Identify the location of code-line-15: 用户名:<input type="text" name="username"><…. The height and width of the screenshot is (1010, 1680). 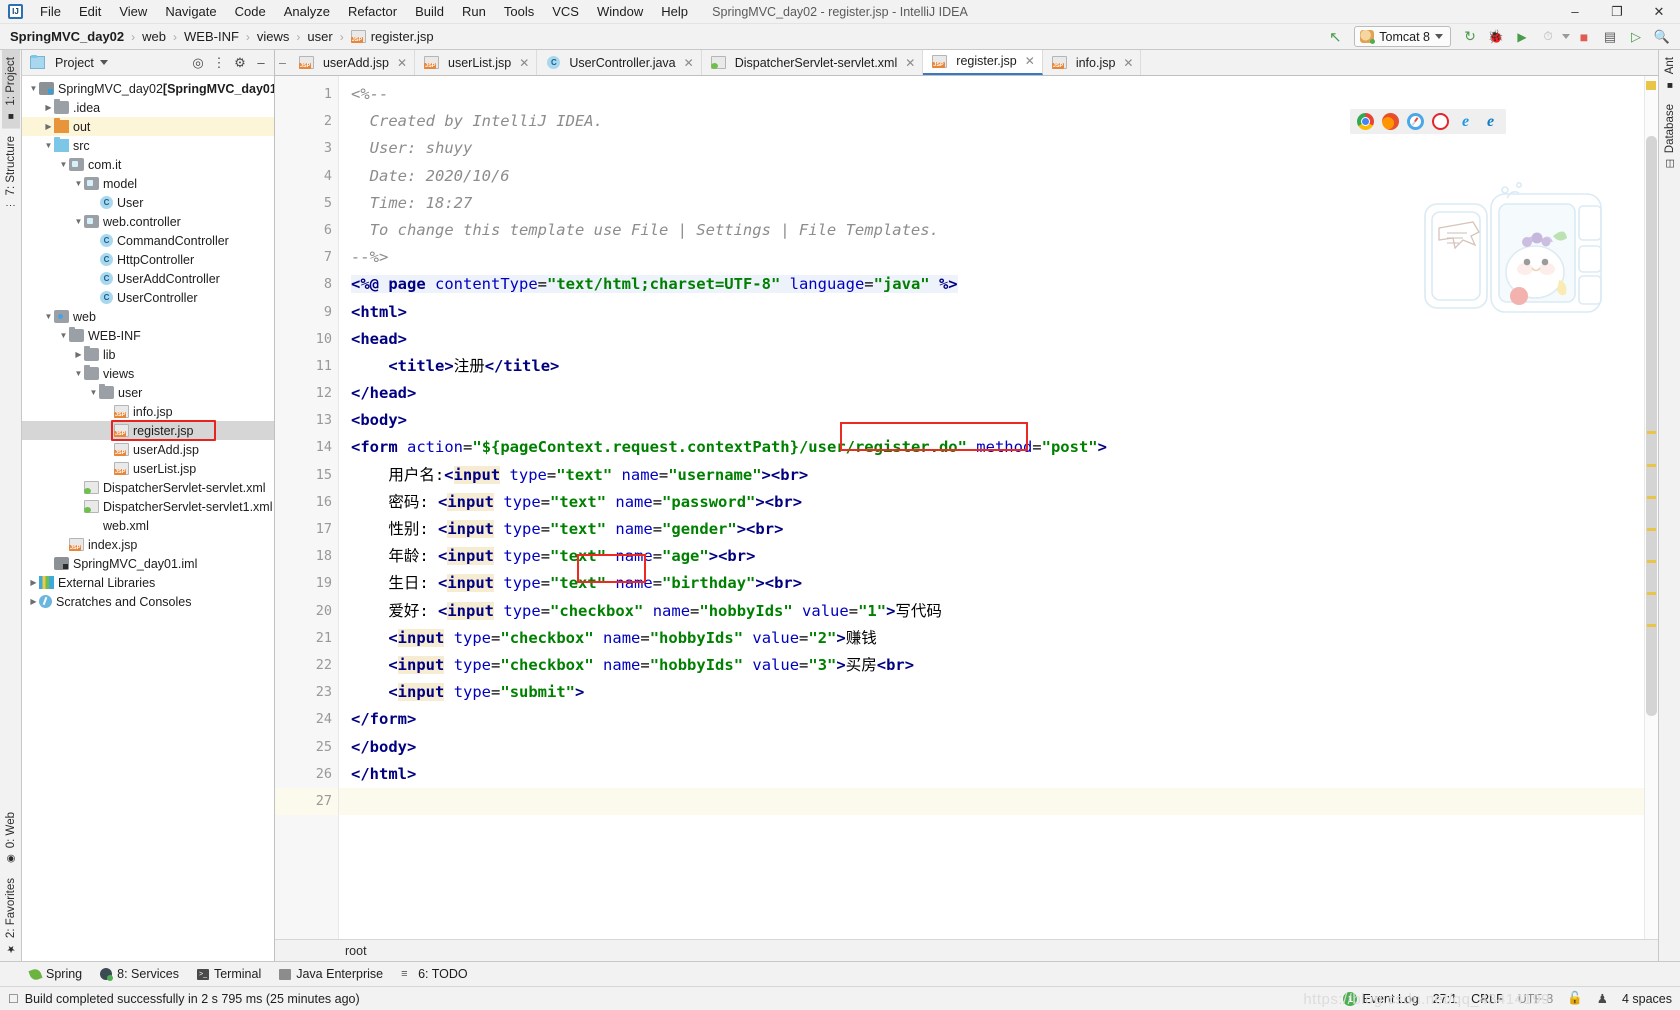
(991, 475).